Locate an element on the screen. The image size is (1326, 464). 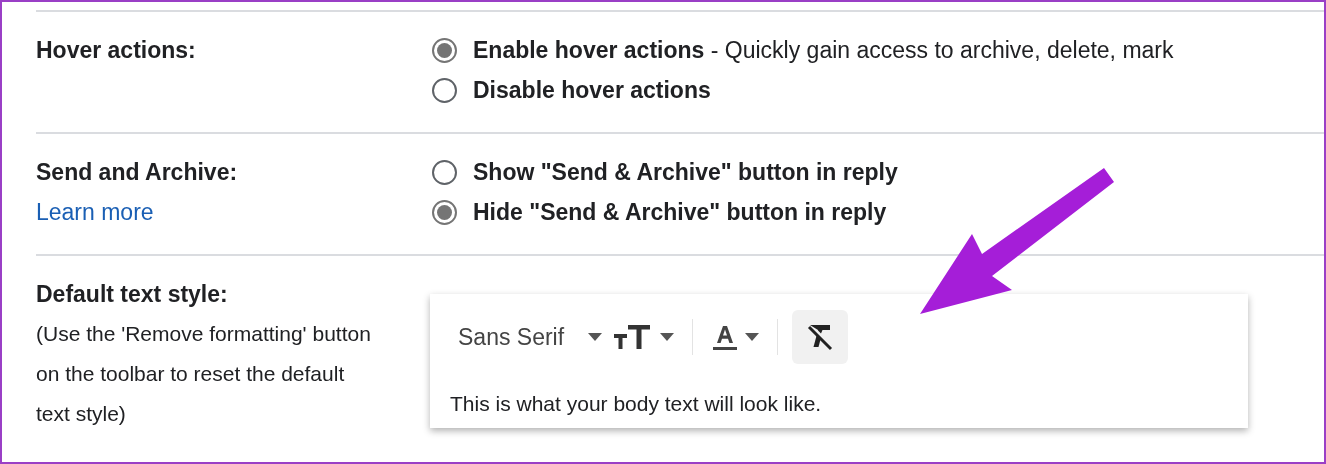
setting-description: (Use the 'Remove formatting' button on the toolbar to reset the default text style) is located at coordinates (204, 374).